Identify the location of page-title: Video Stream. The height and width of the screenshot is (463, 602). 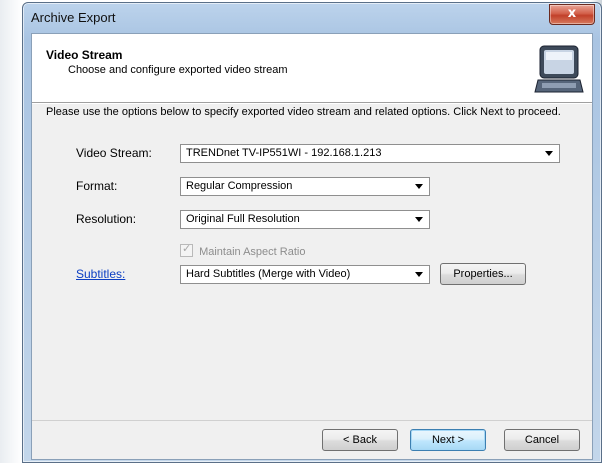
(84, 55).